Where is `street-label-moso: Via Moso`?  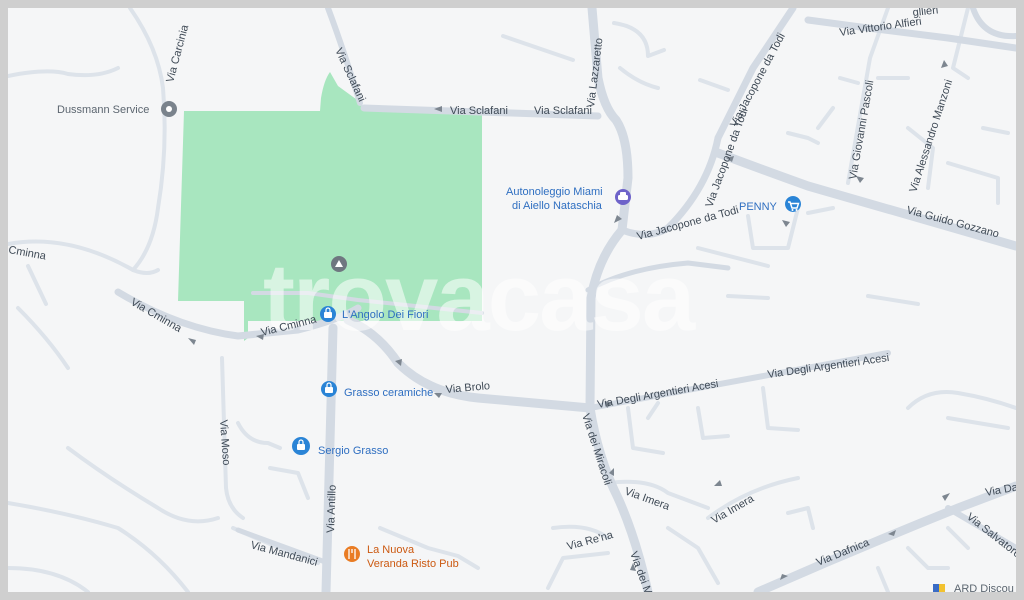 street-label-moso: Via Moso is located at coordinates (224, 442).